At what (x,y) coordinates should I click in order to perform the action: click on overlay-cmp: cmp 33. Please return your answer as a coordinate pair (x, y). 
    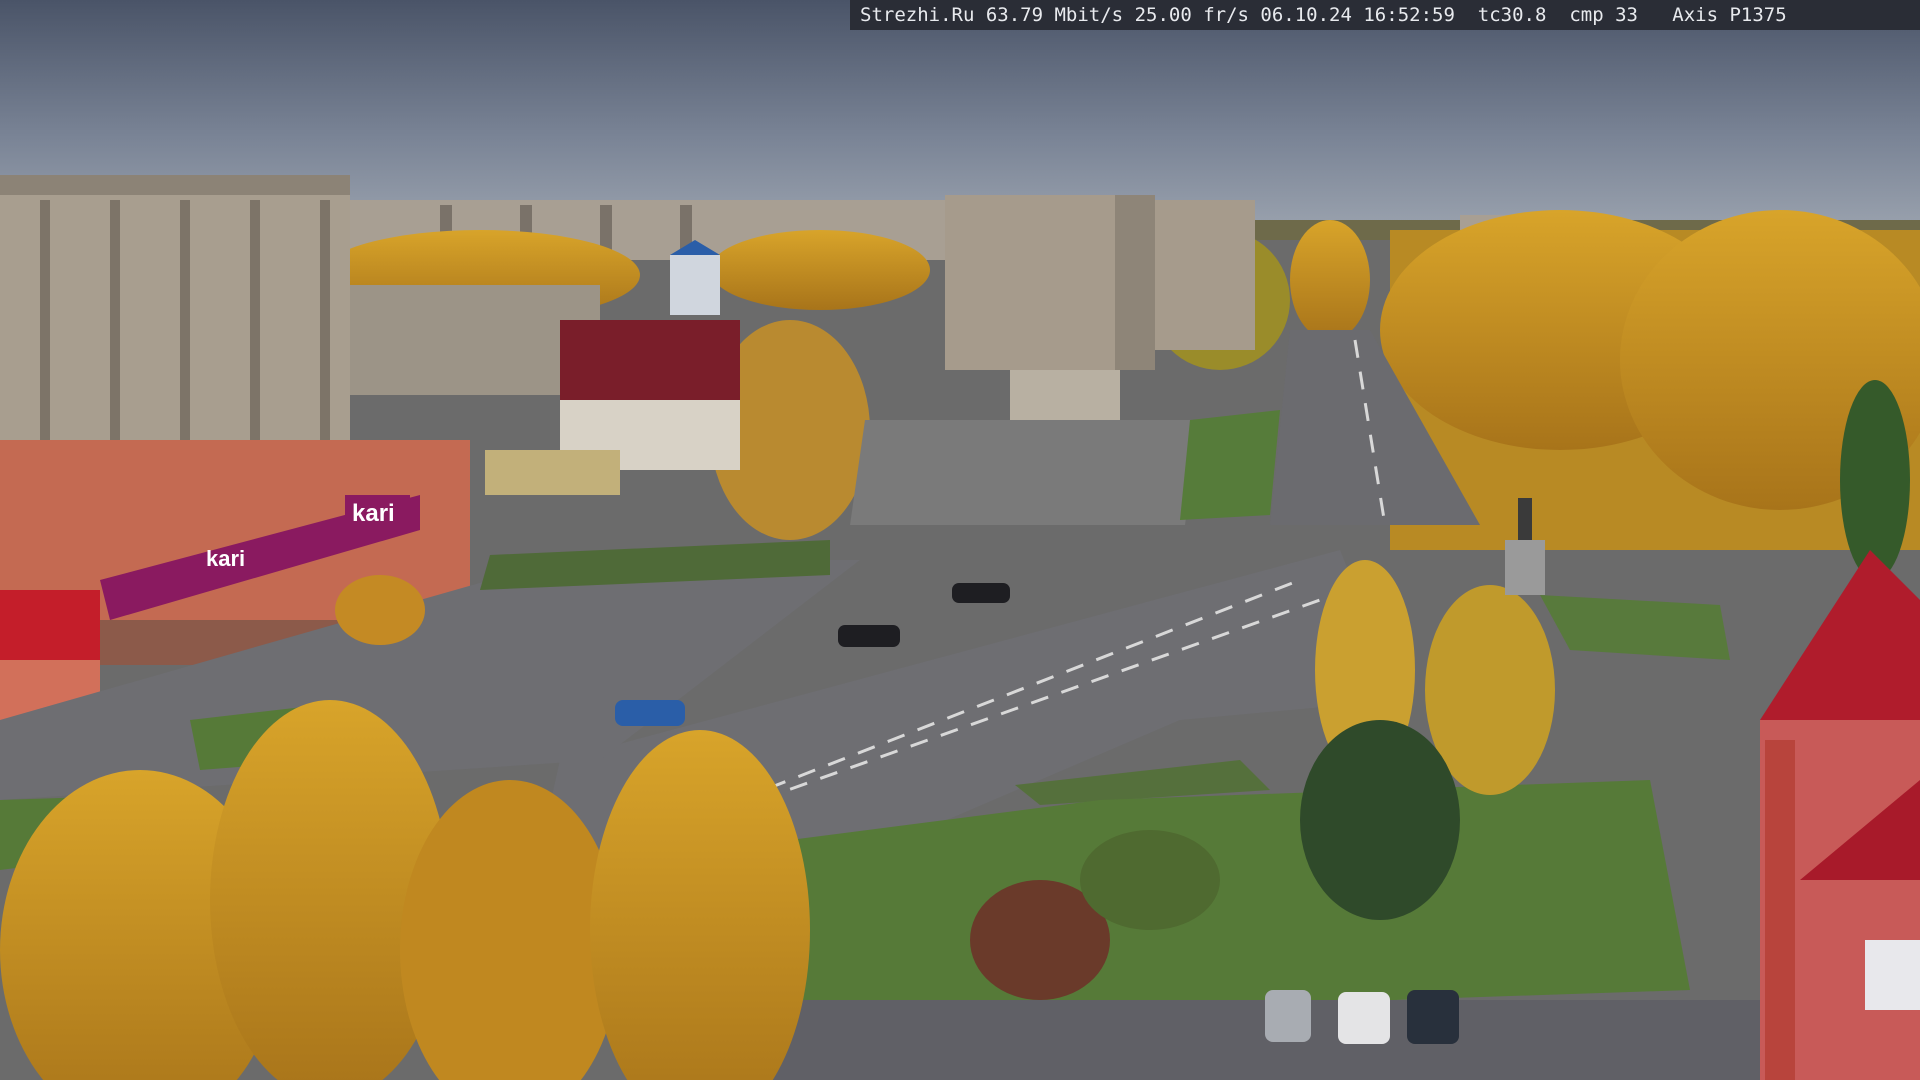
    Looking at the image, I should click on (1603, 15).